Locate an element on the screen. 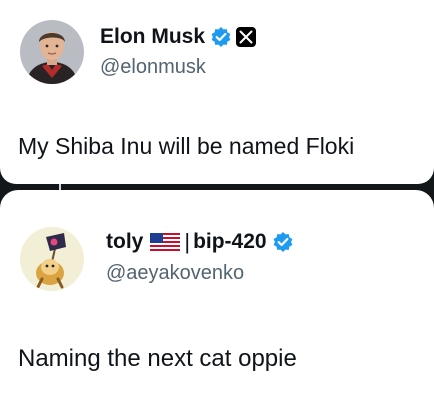  author-row: Elon Musk is located at coordinates (178, 37).